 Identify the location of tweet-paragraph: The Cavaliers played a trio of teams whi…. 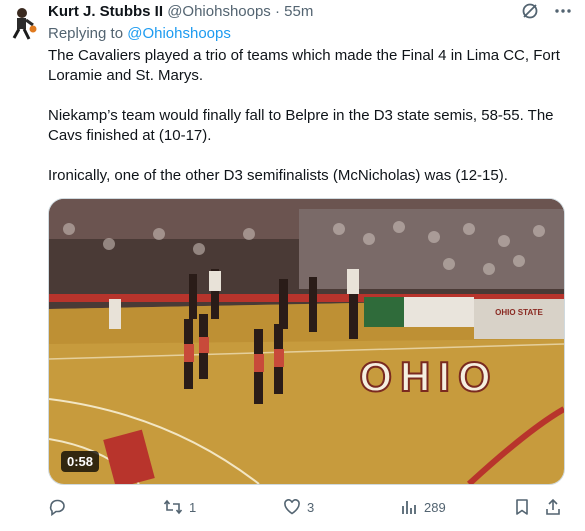
(304, 65).